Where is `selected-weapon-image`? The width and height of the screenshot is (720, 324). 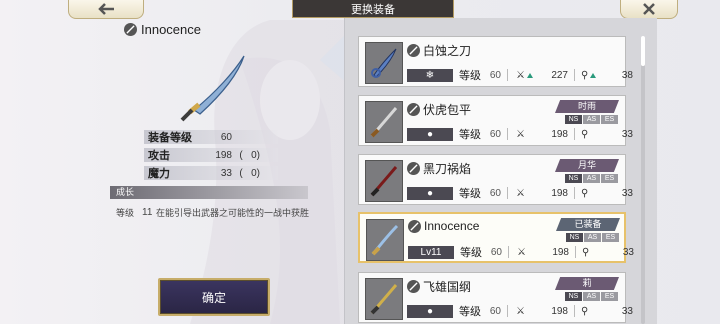 selected-weapon-image is located at coordinates (212, 88).